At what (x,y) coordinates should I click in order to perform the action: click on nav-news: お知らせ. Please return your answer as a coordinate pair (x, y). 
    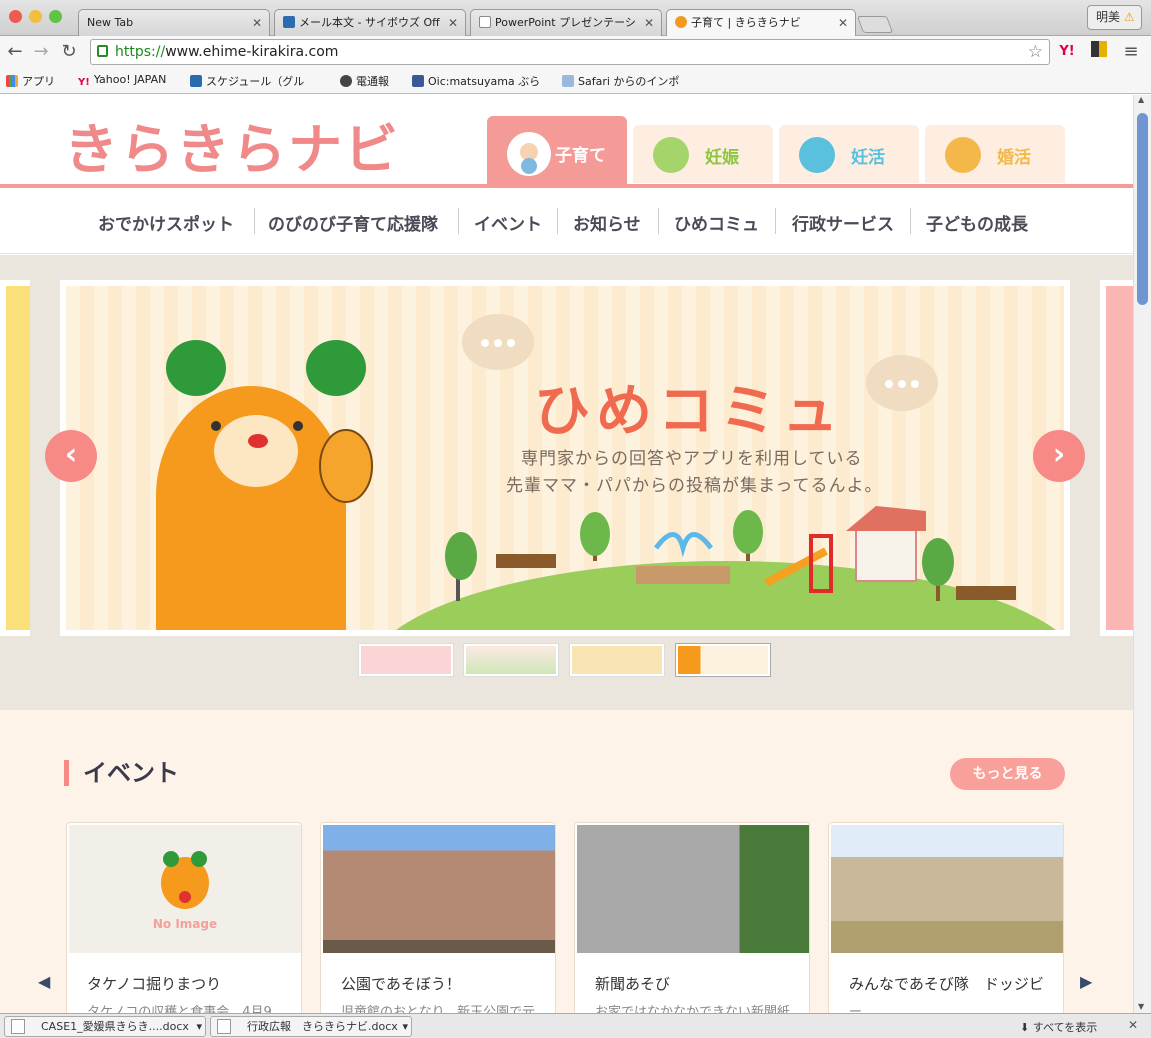
    Looking at the image, I should click on (607, 222).